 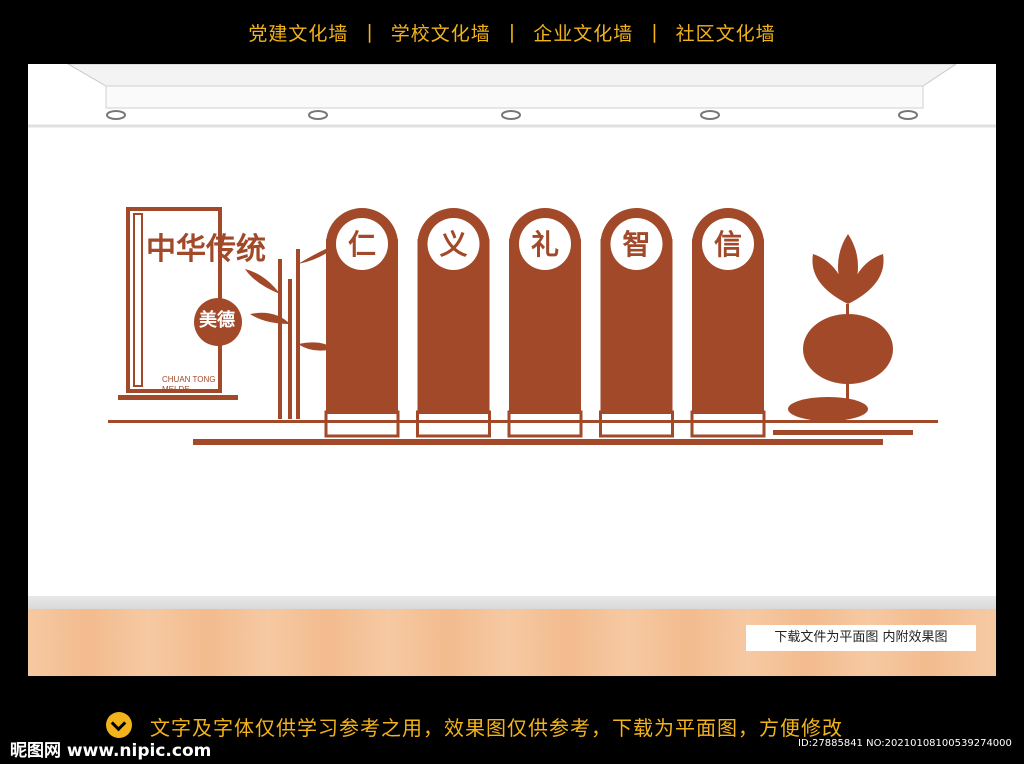 I want to click on mural-title-1: 中华传统, so click(x=206, y=249).